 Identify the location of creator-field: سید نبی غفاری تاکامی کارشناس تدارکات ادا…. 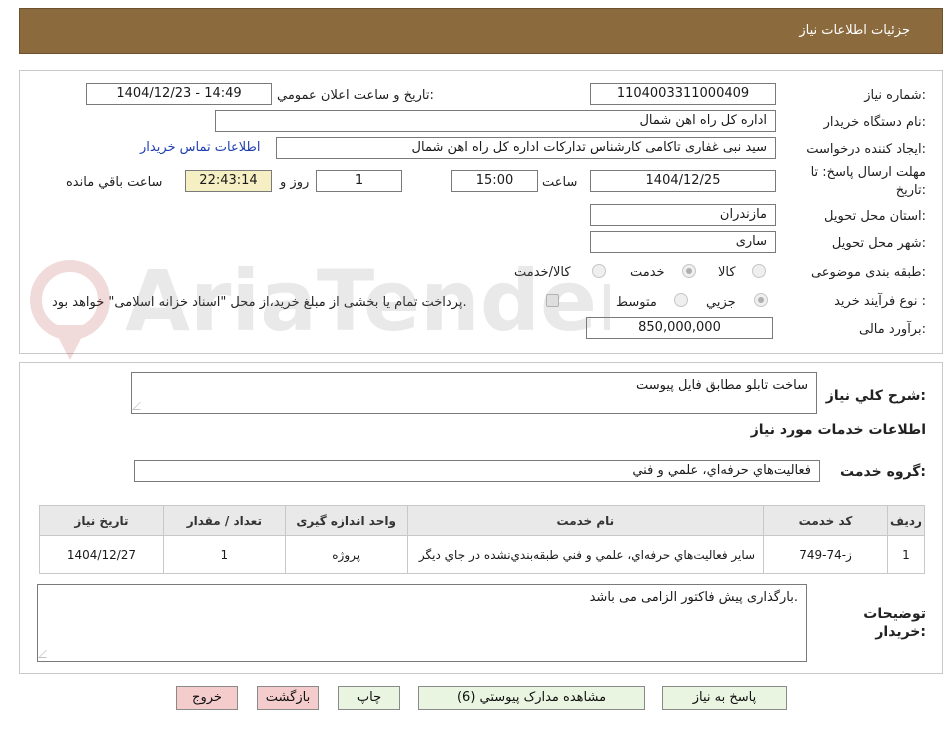
(526, 148).